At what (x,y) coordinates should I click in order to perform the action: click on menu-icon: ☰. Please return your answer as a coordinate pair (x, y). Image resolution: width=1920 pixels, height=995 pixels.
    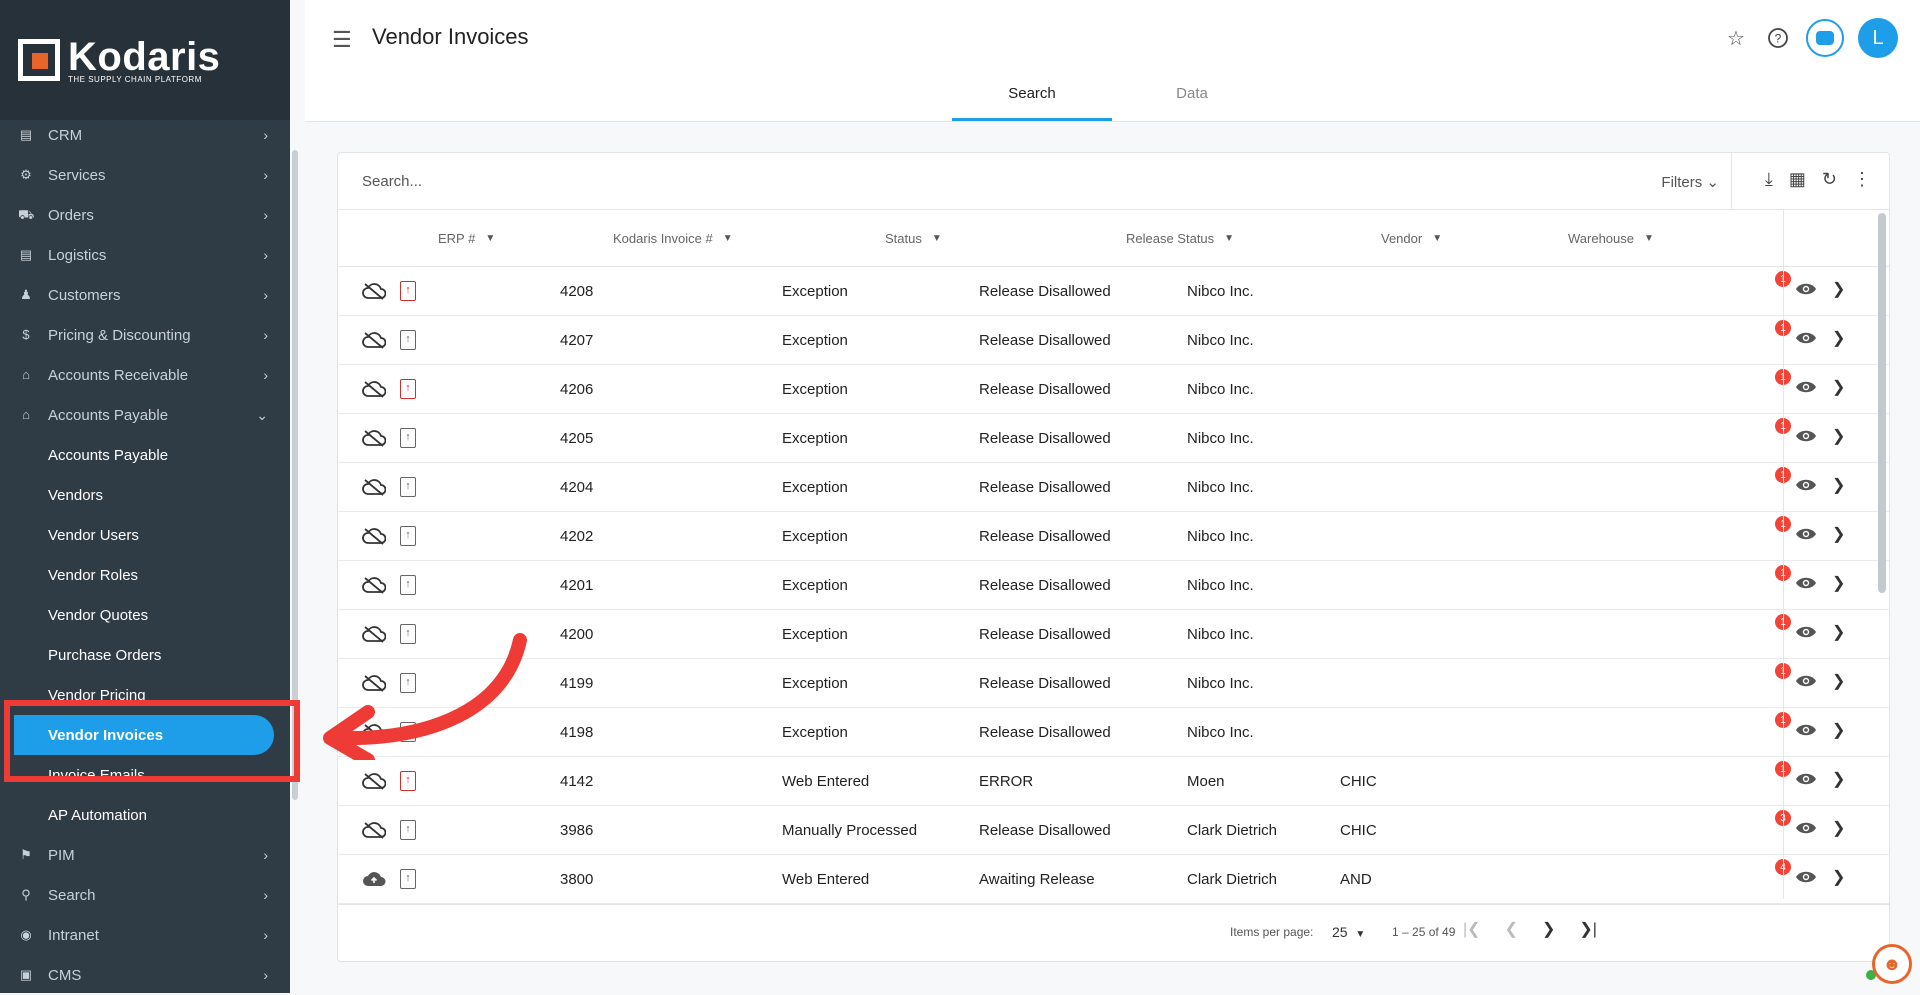
    Looking at the image, I should click on (342, 40).